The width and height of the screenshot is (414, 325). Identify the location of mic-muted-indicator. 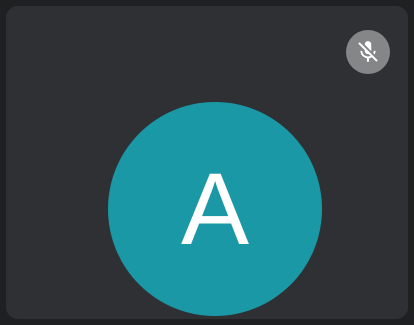
(368, 52).